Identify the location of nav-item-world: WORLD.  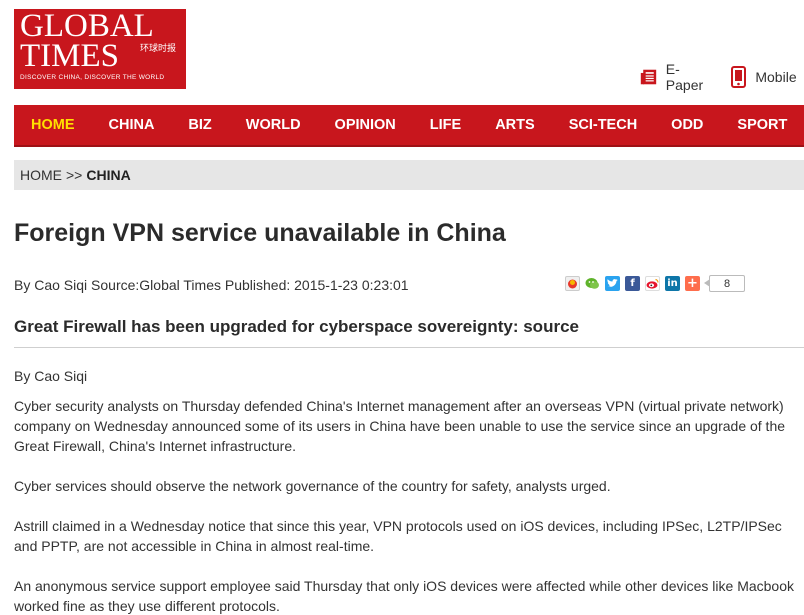
(273, 125).